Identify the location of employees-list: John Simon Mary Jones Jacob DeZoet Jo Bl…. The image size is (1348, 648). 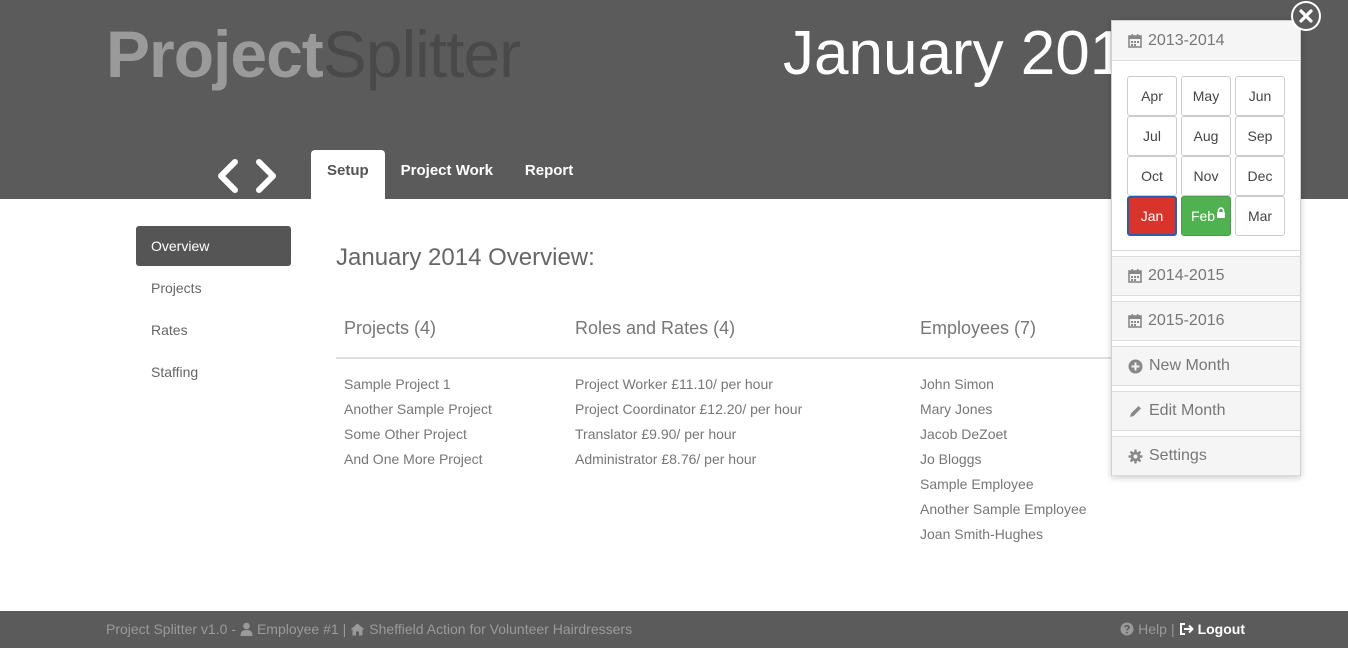
(1003, 460).